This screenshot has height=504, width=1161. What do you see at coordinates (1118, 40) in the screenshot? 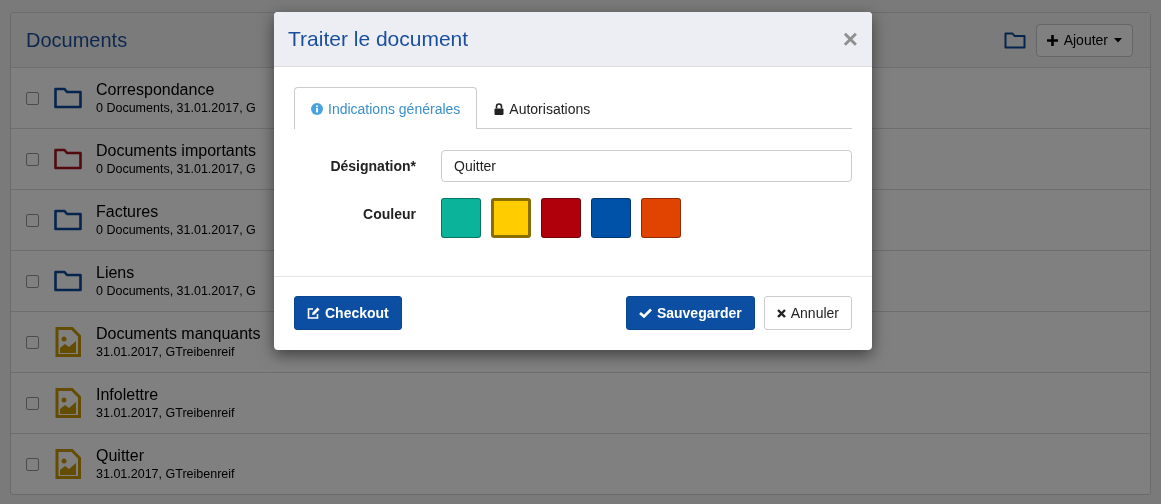
I see `caret-icon` at bounding box center [1118, 40].